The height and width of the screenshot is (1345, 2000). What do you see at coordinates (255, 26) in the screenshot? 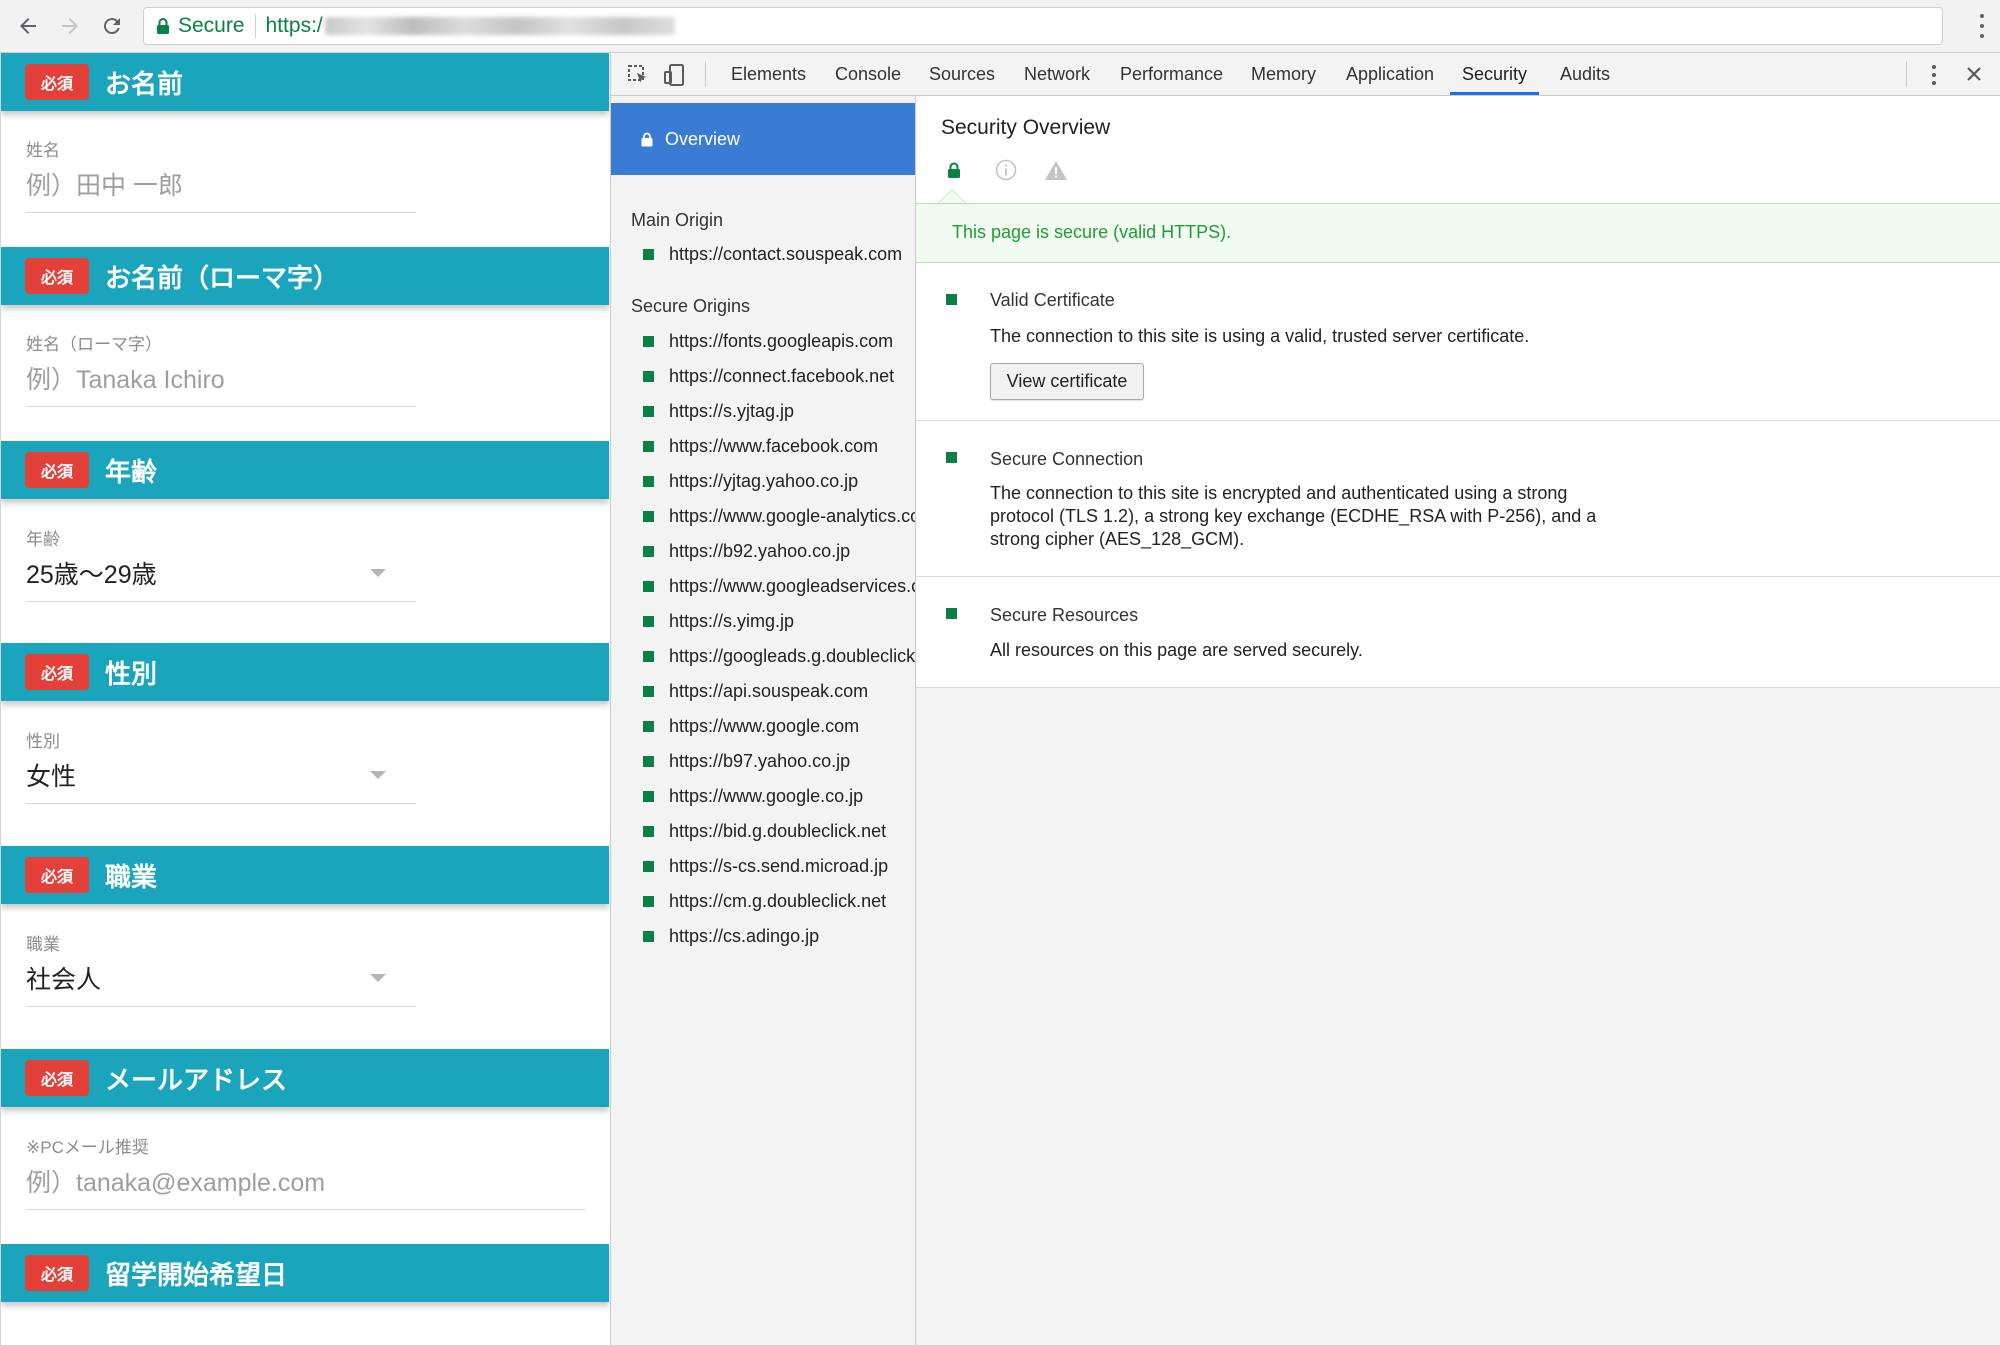
I see `address-separator` at bounding box center [255, 26].